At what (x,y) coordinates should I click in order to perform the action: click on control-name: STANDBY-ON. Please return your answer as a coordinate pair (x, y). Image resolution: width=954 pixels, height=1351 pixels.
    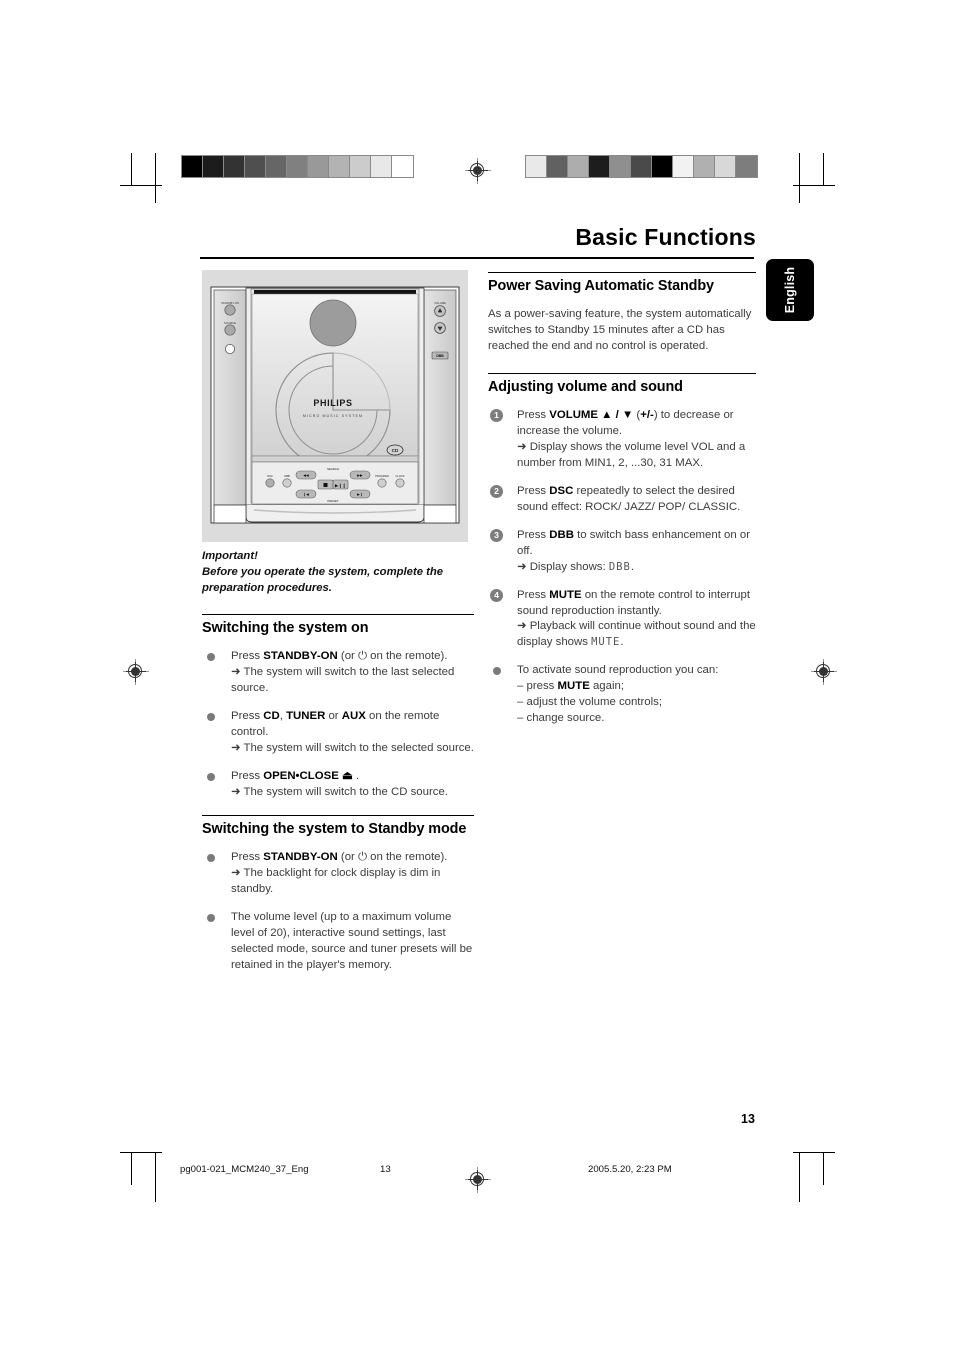
    Looking at the image, I should click on (300, 856).